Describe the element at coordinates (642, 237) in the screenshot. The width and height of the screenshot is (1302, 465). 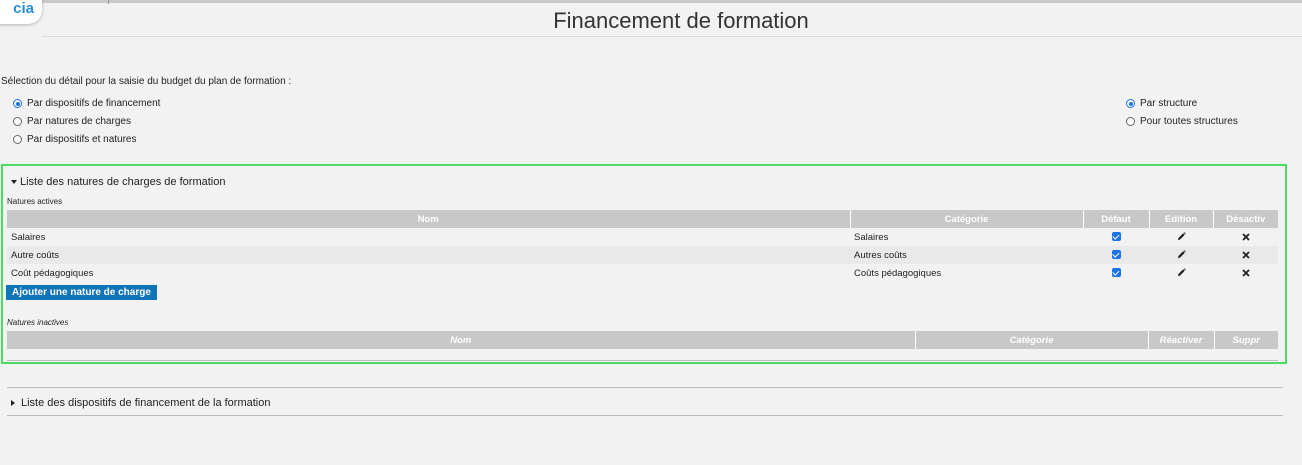
I see `table-row: Salaires Salaires` at that location.